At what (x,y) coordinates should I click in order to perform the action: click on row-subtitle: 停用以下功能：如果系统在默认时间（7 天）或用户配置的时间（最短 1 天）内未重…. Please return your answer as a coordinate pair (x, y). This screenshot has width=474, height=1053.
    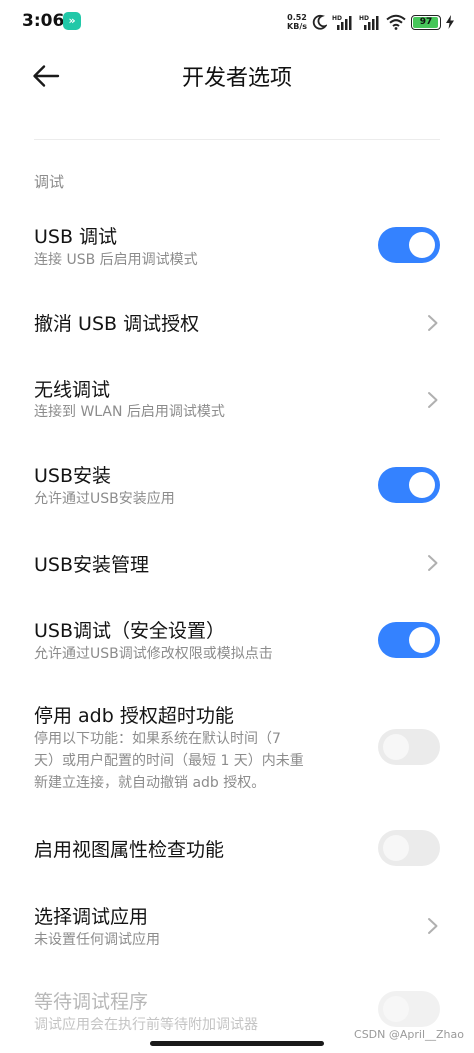
    Looking at the image, I should click on (199, 761).